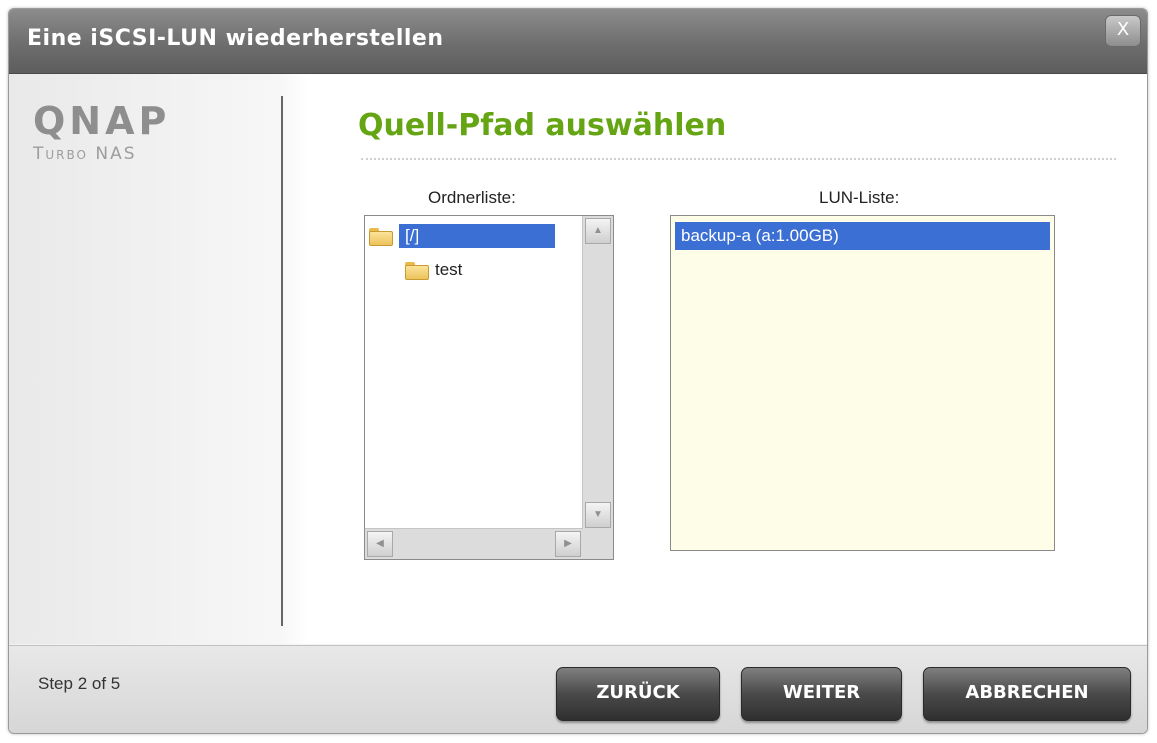 The width and height of the screenshot is (1157, 743). I want to click on cancel-button: ABBRECHEN, so click(1027, 694).